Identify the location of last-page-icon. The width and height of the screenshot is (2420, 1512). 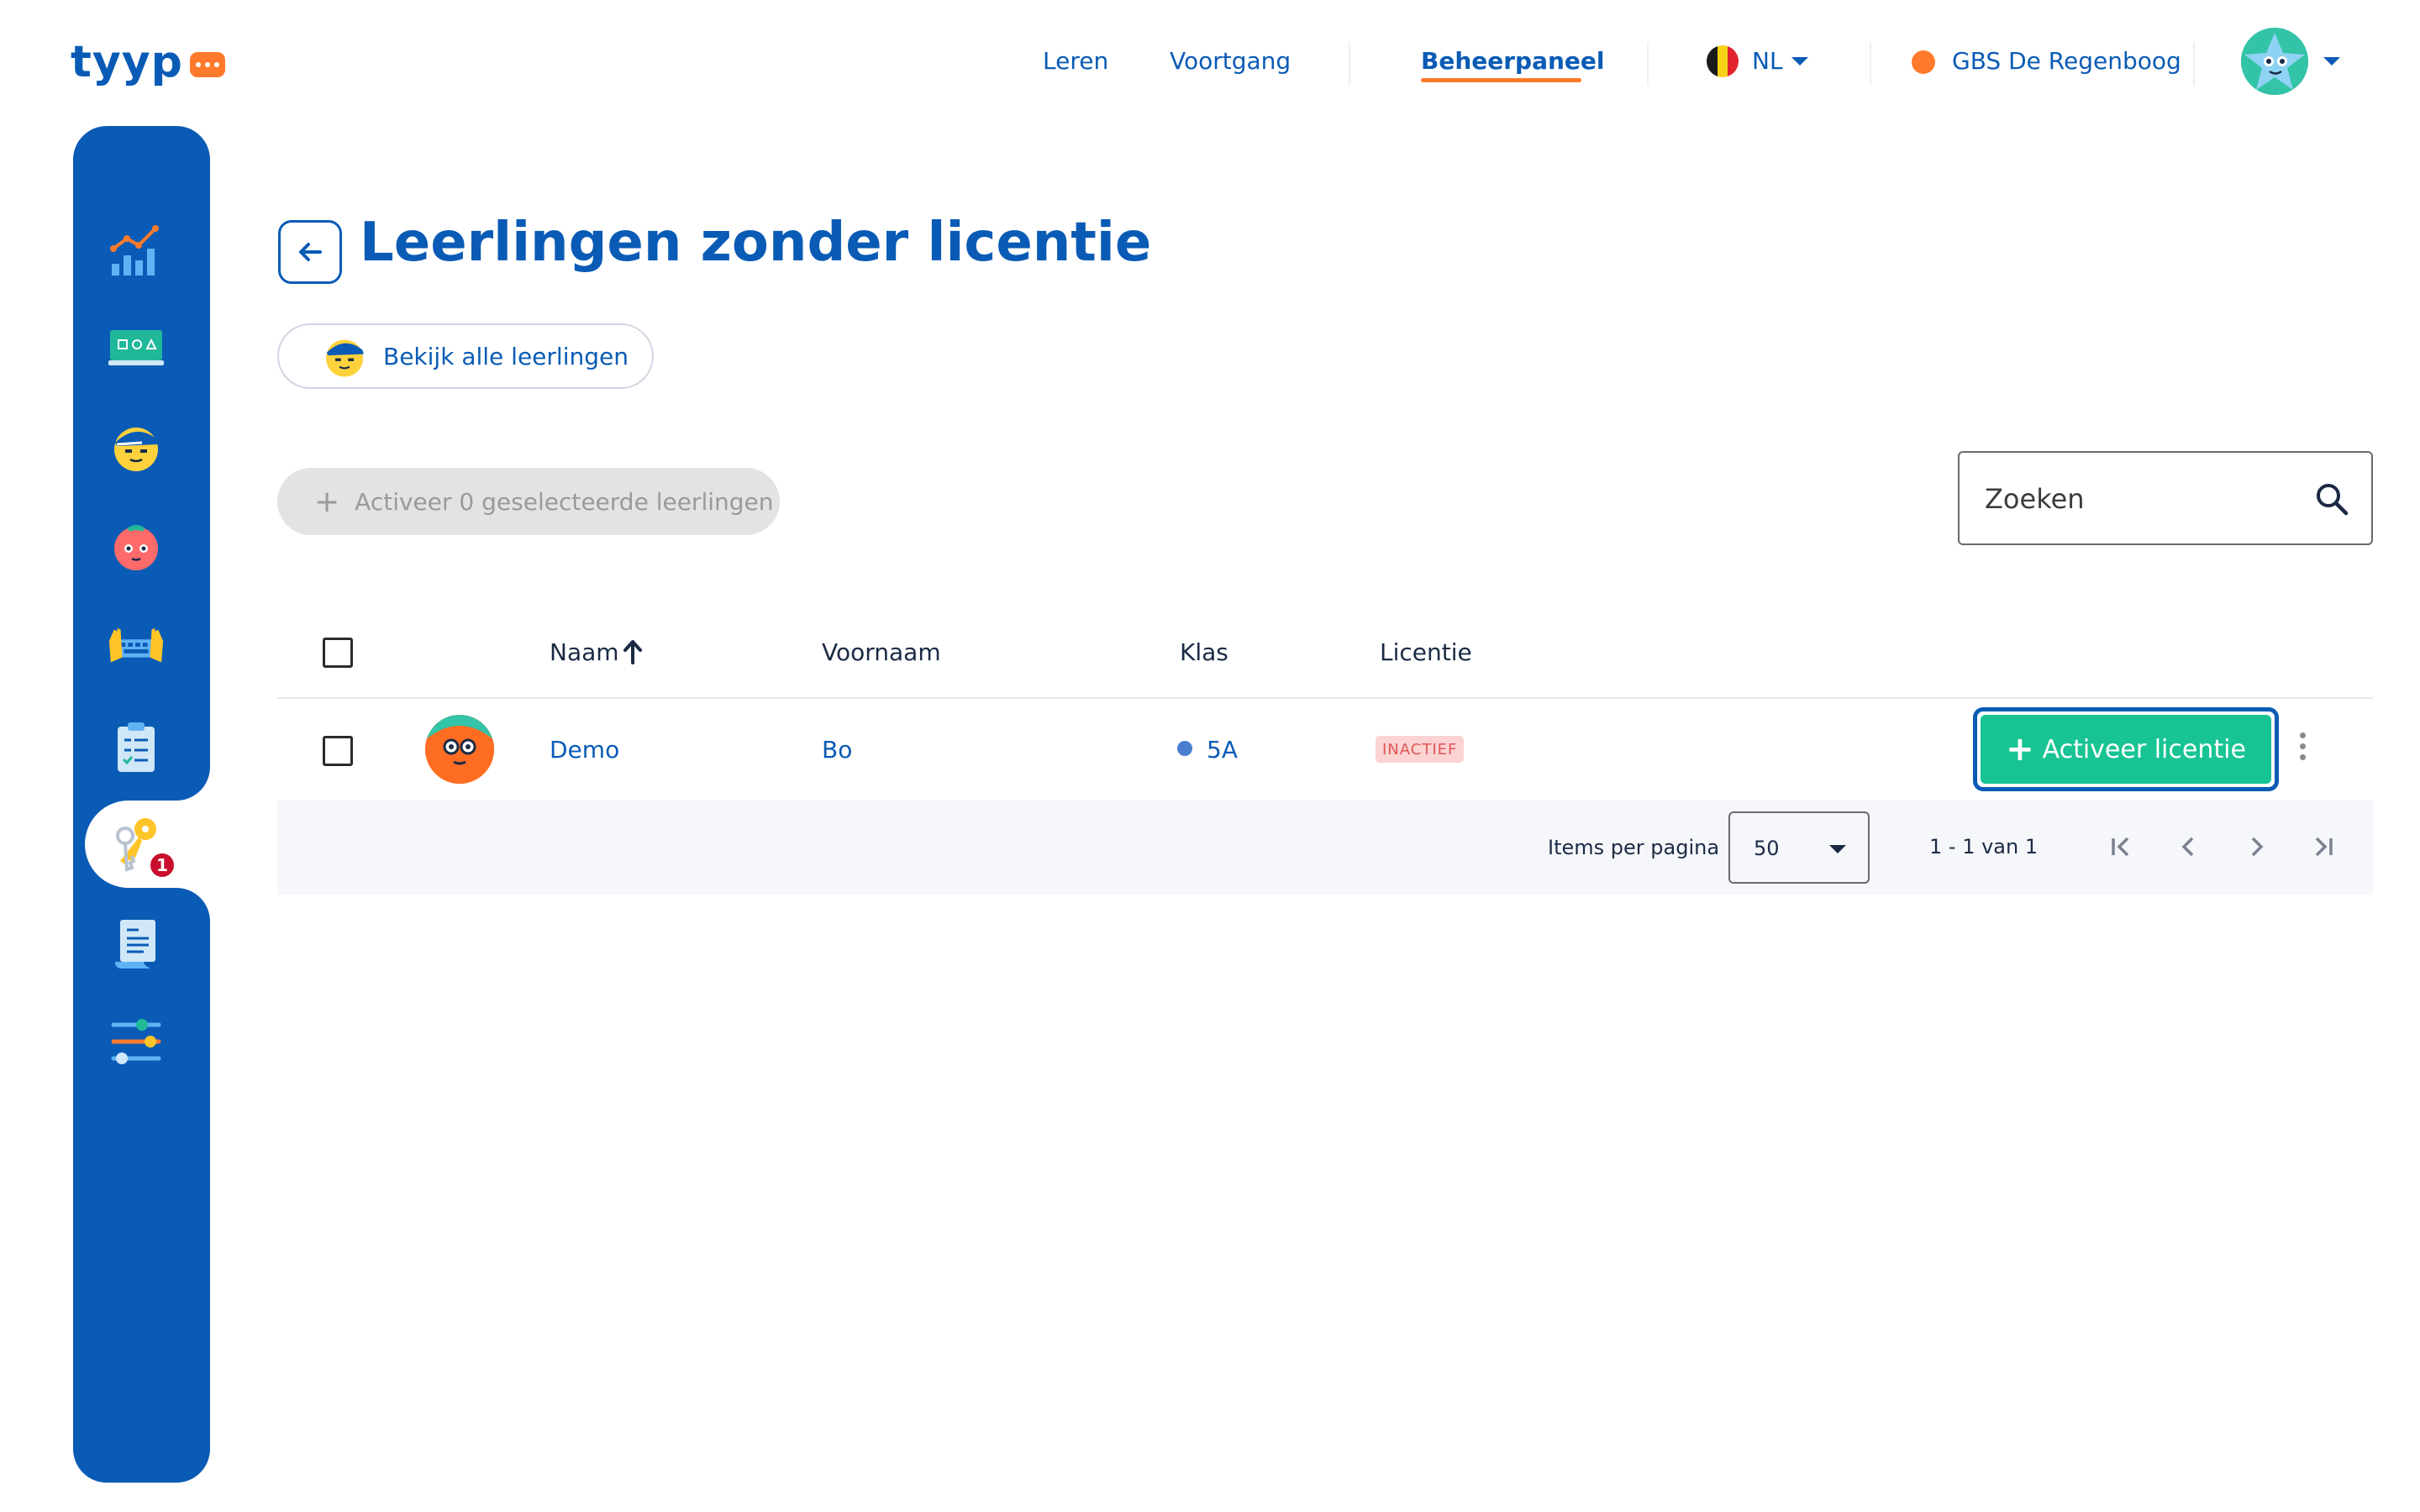
(2324, 847).